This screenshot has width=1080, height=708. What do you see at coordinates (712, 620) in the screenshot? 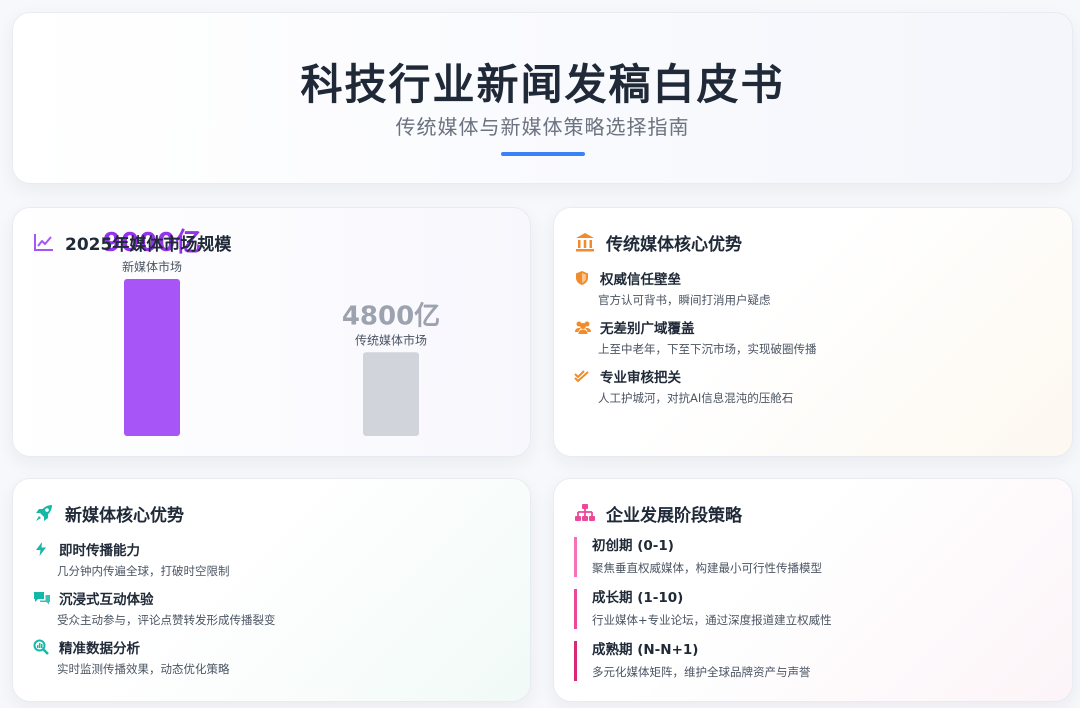
I see `stage-desc: 行业媒体+专业论坛，通过深度报道建立权威性` at bounding box center [712, 620].